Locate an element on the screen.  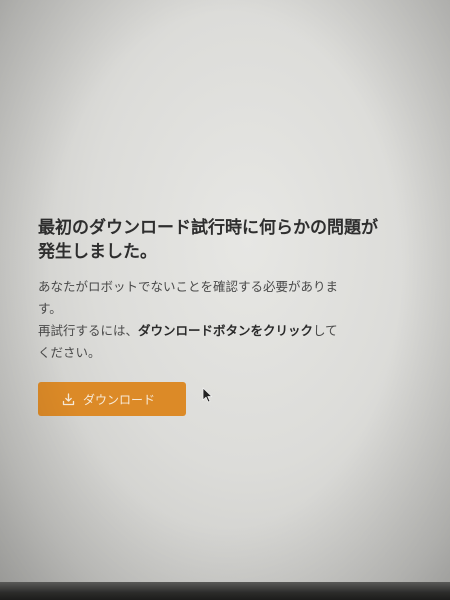
download-icon is located at coordinates (68, 399).